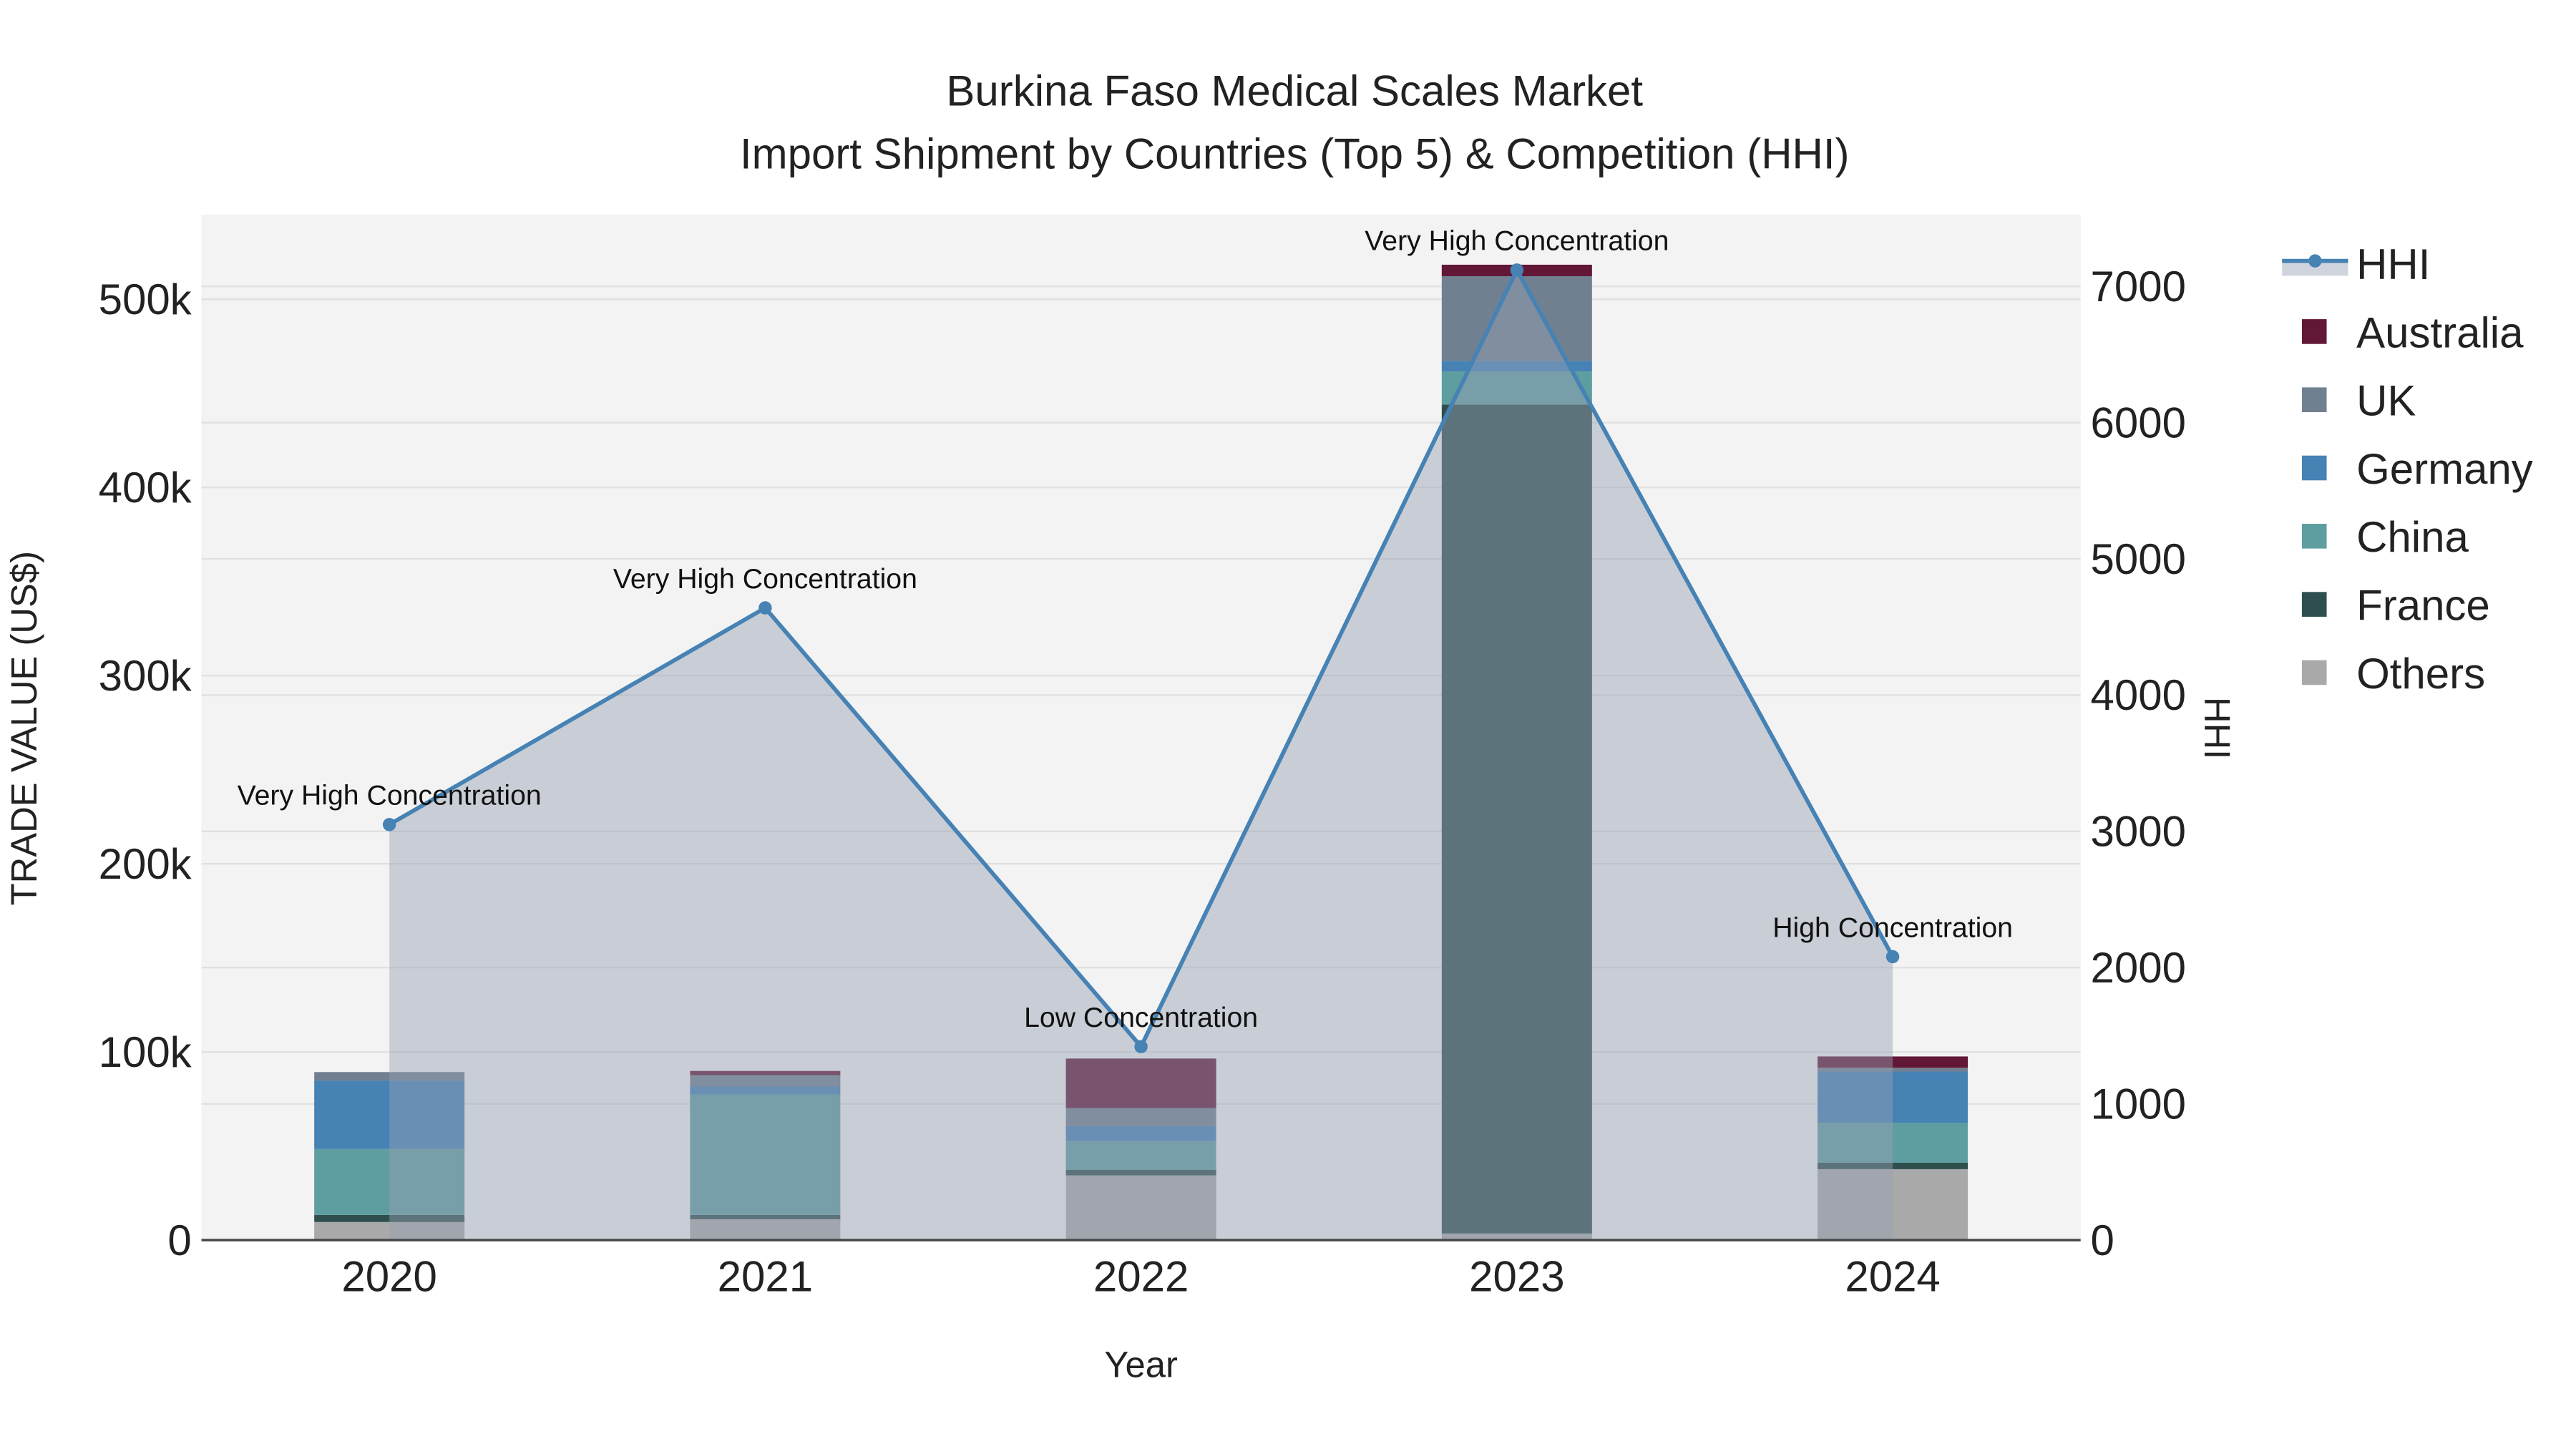 Image resolution: width=2576 pixels, height=1449 pixels. I want to click on x-tick-label: 2022, so click(1141, 1277).